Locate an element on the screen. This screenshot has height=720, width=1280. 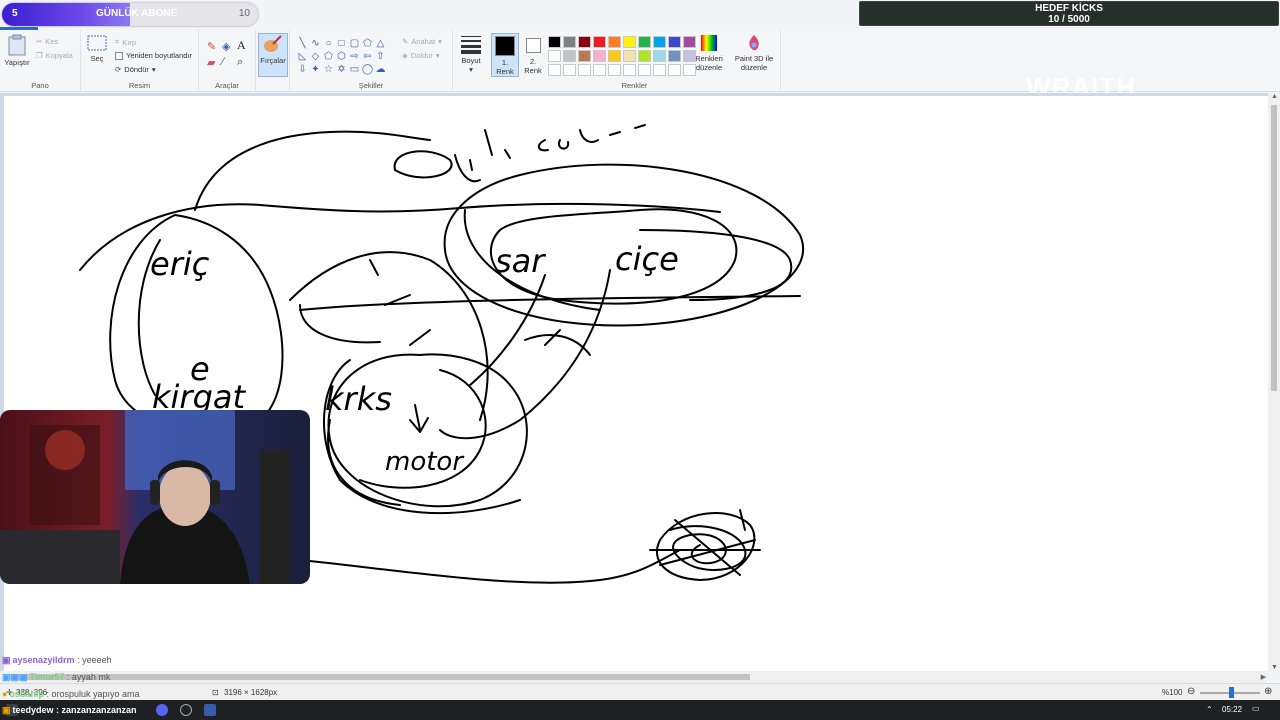
line-shape-icon: ╲ is located at coordinates (302, 43).